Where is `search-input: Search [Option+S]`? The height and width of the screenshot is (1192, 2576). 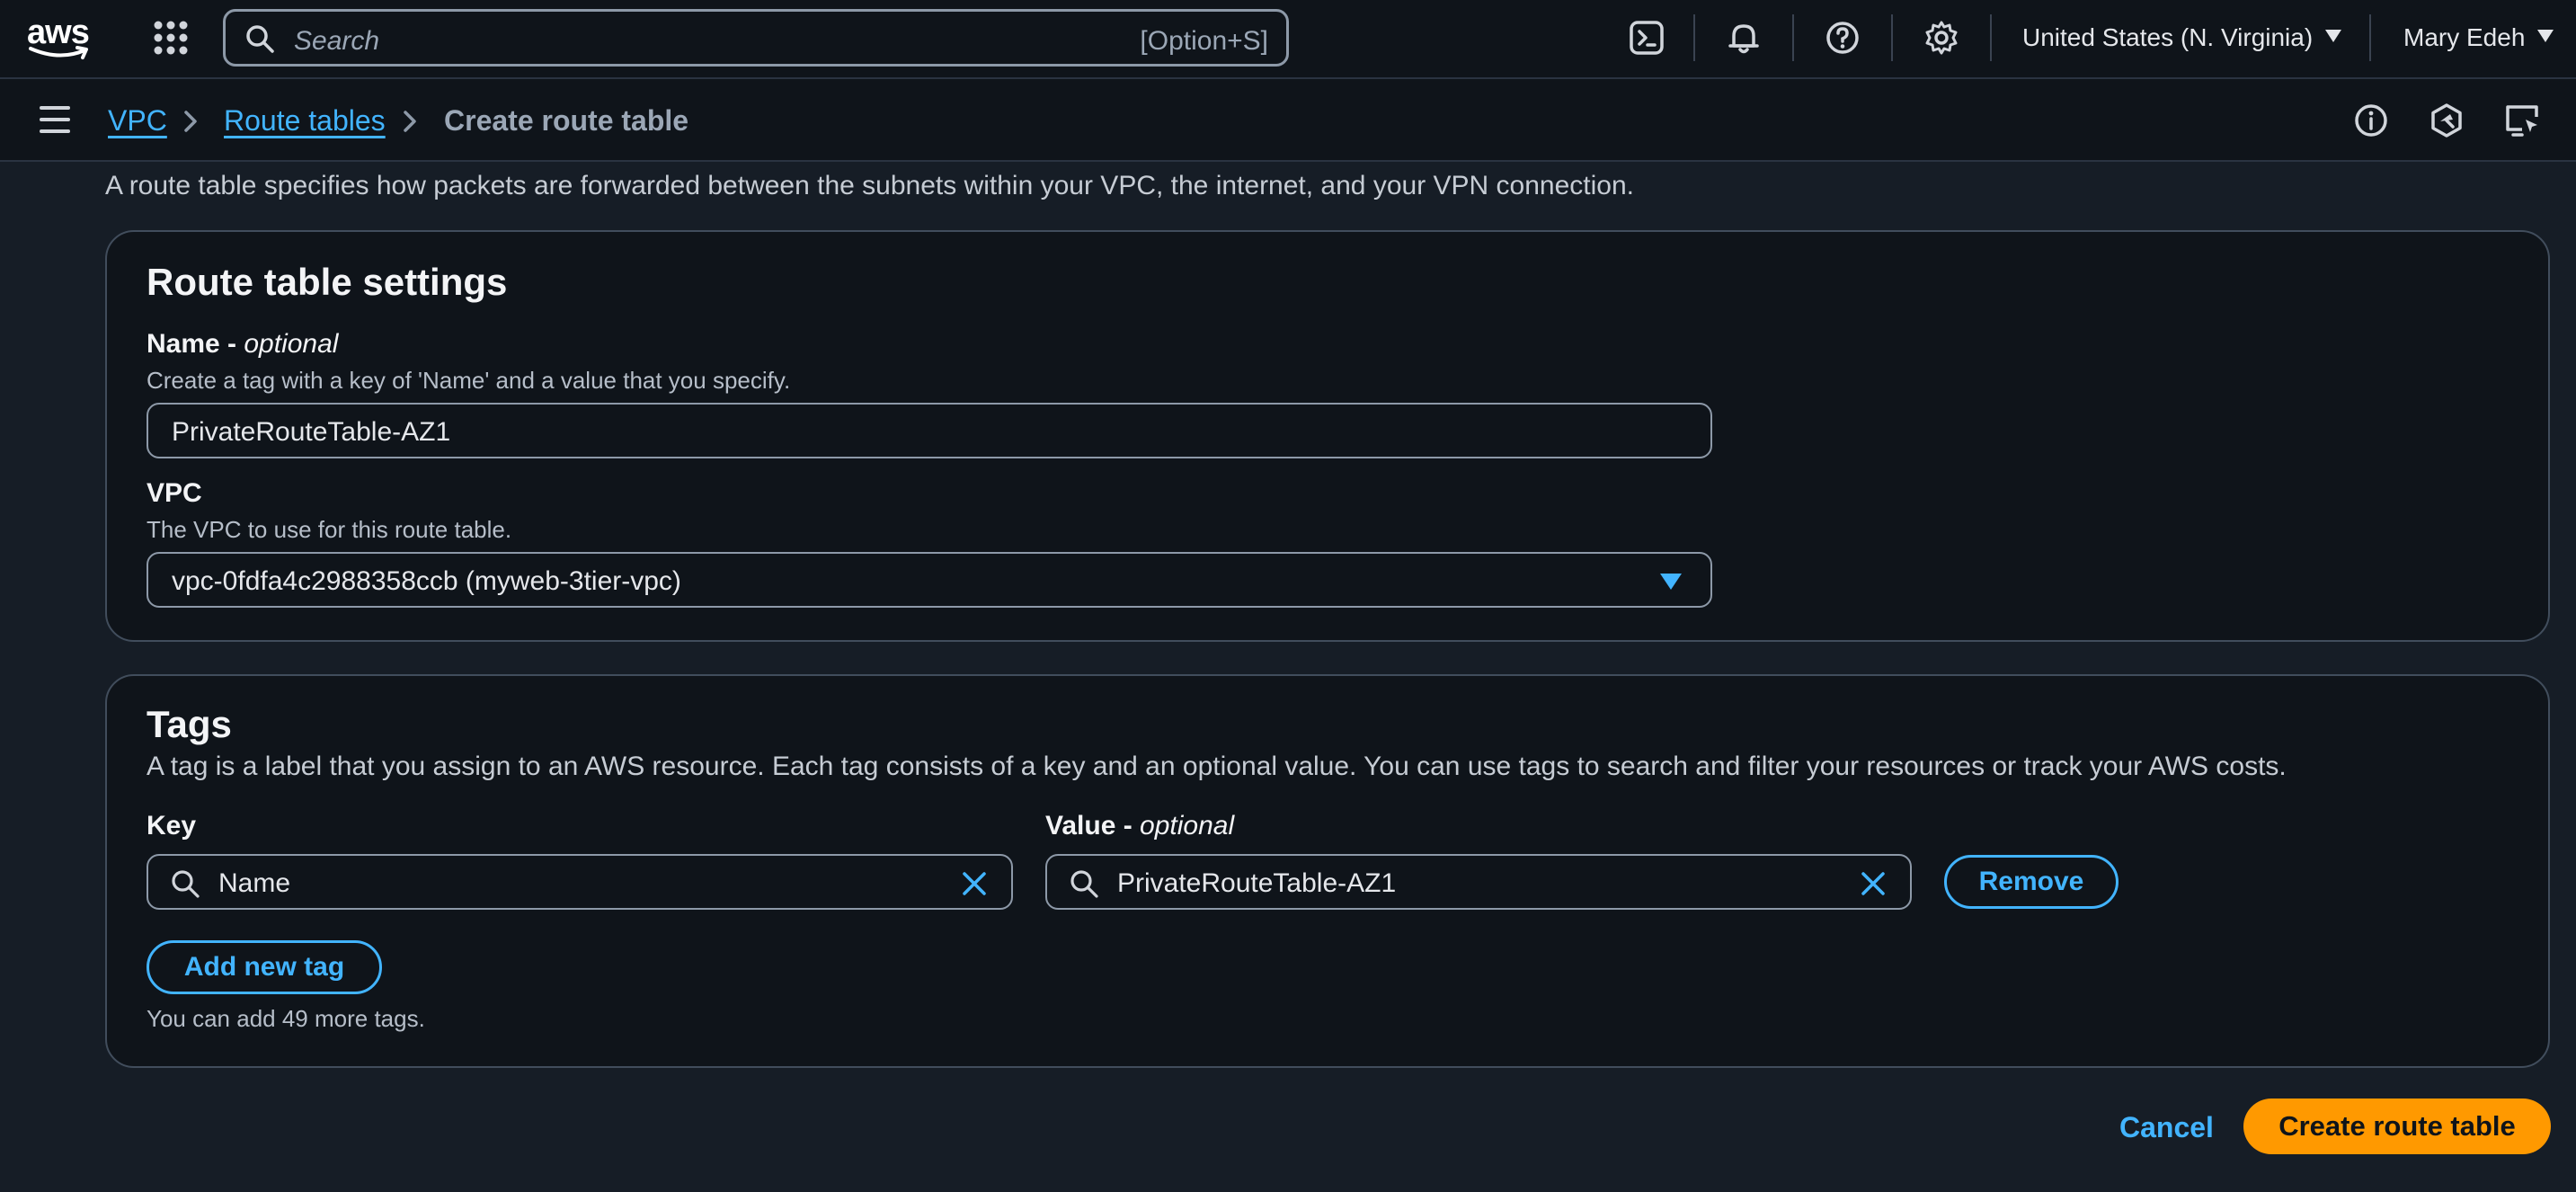
search-input: Search [Option+S] is located at coordinates (756, 38).